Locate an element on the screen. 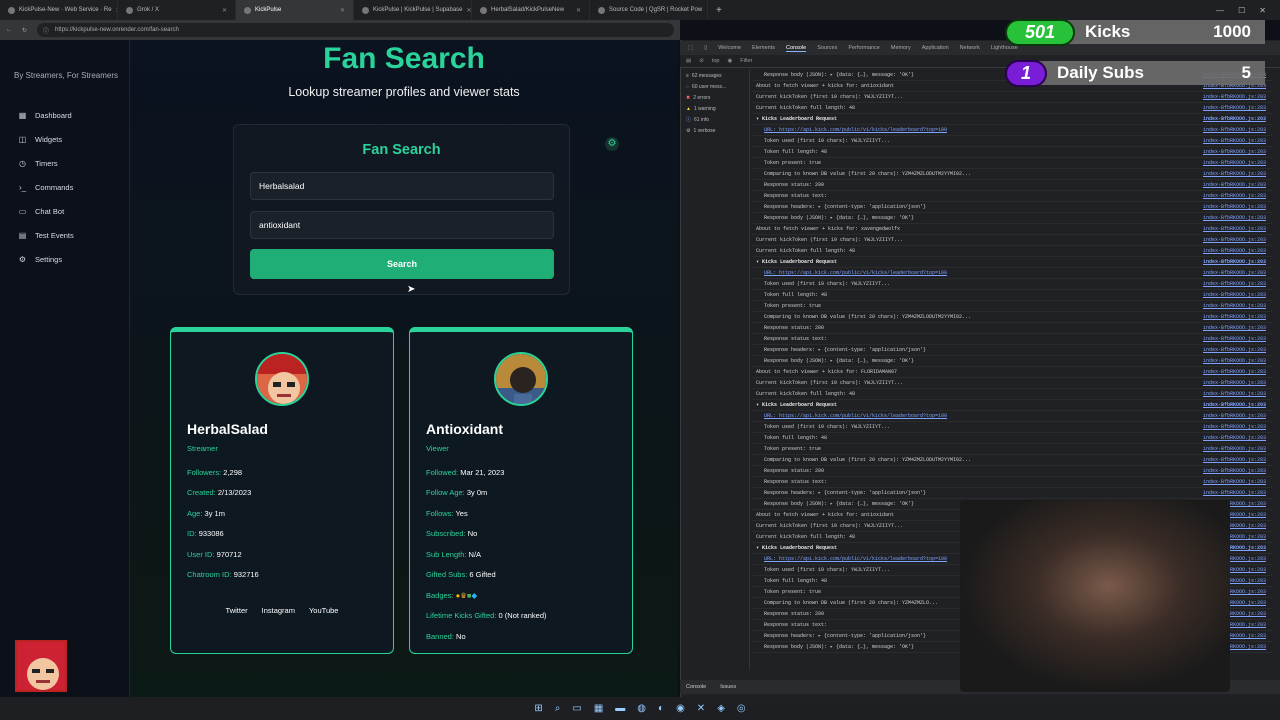  viewer-input is located at coordinates (402, 225).